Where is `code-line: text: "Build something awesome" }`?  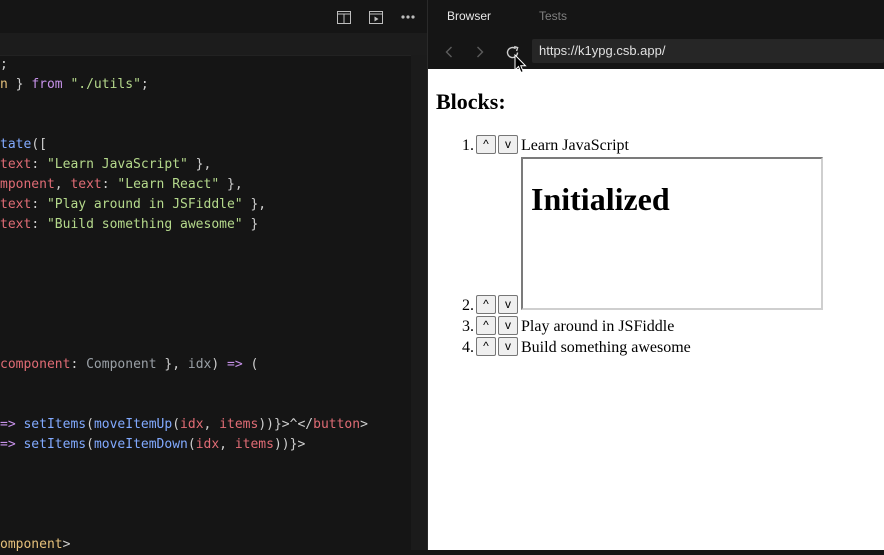 code-line: text: "Build something awesome" } is located at coordinates (129, 225).